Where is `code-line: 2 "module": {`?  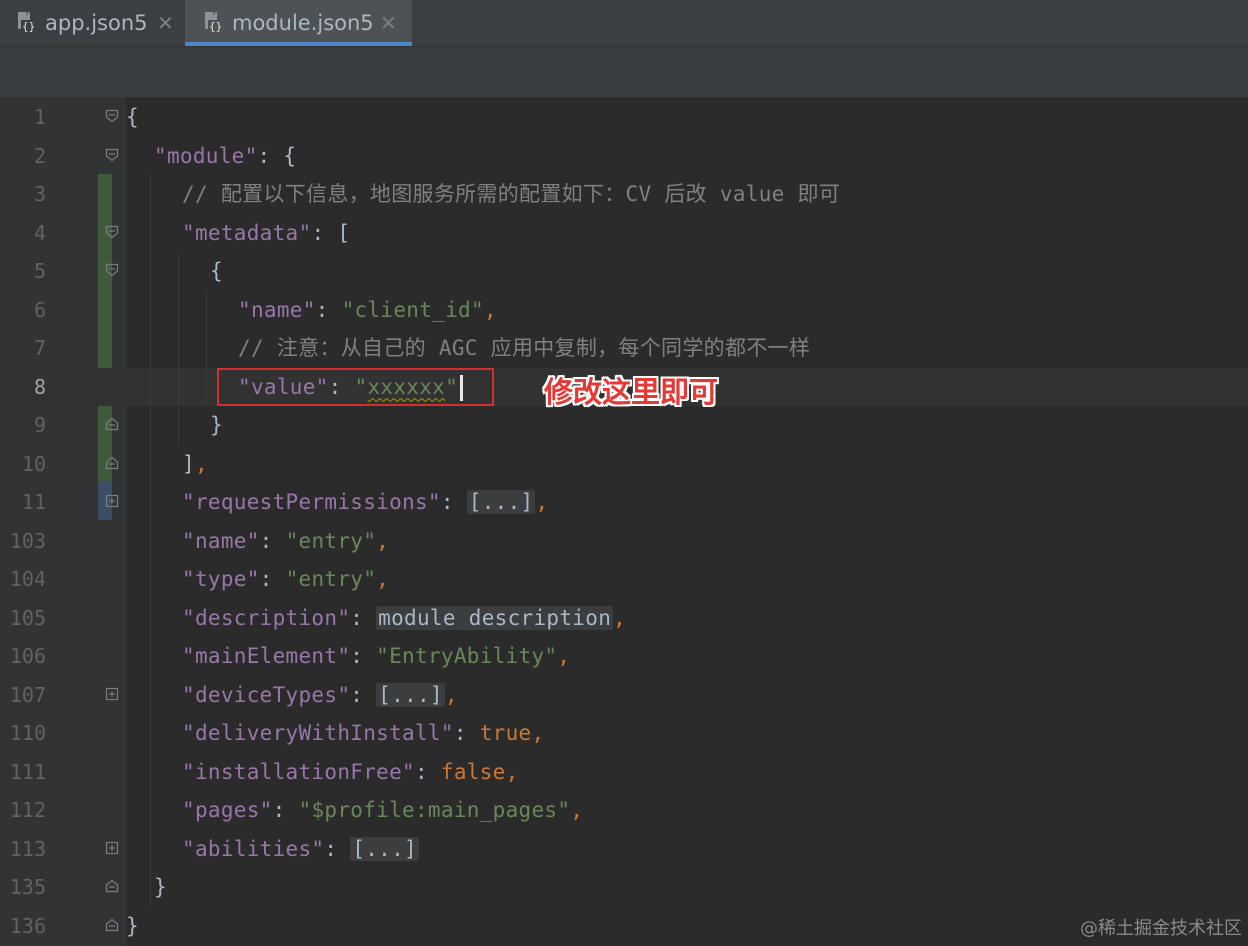
code-line: 2 "module": { is located at coordinates (624, 156).